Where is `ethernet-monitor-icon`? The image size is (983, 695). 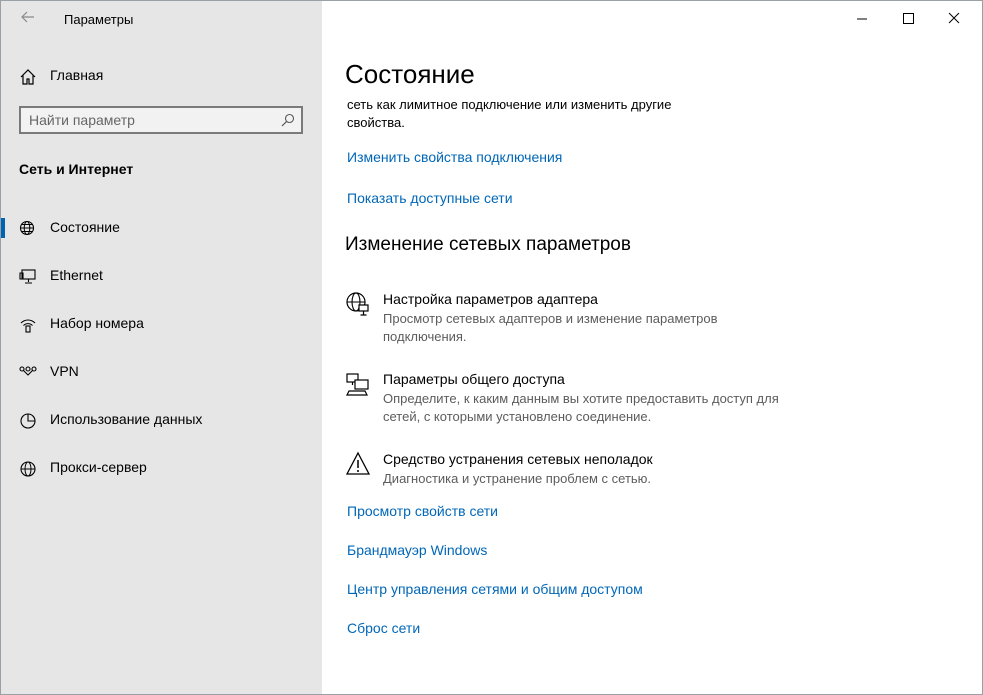
ethernet-monitor-icon is located at coordinates (28, 277).